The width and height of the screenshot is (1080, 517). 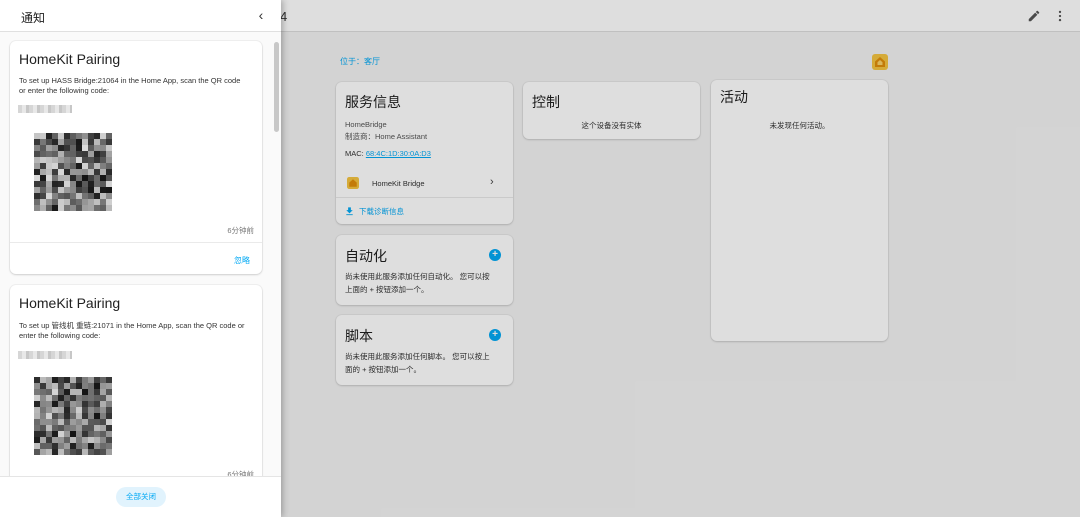 What do you see at coordinates (140, 16) in the screenshot?
I see `drawer-header: 通知 ‹` at bounding box center [140, 16].